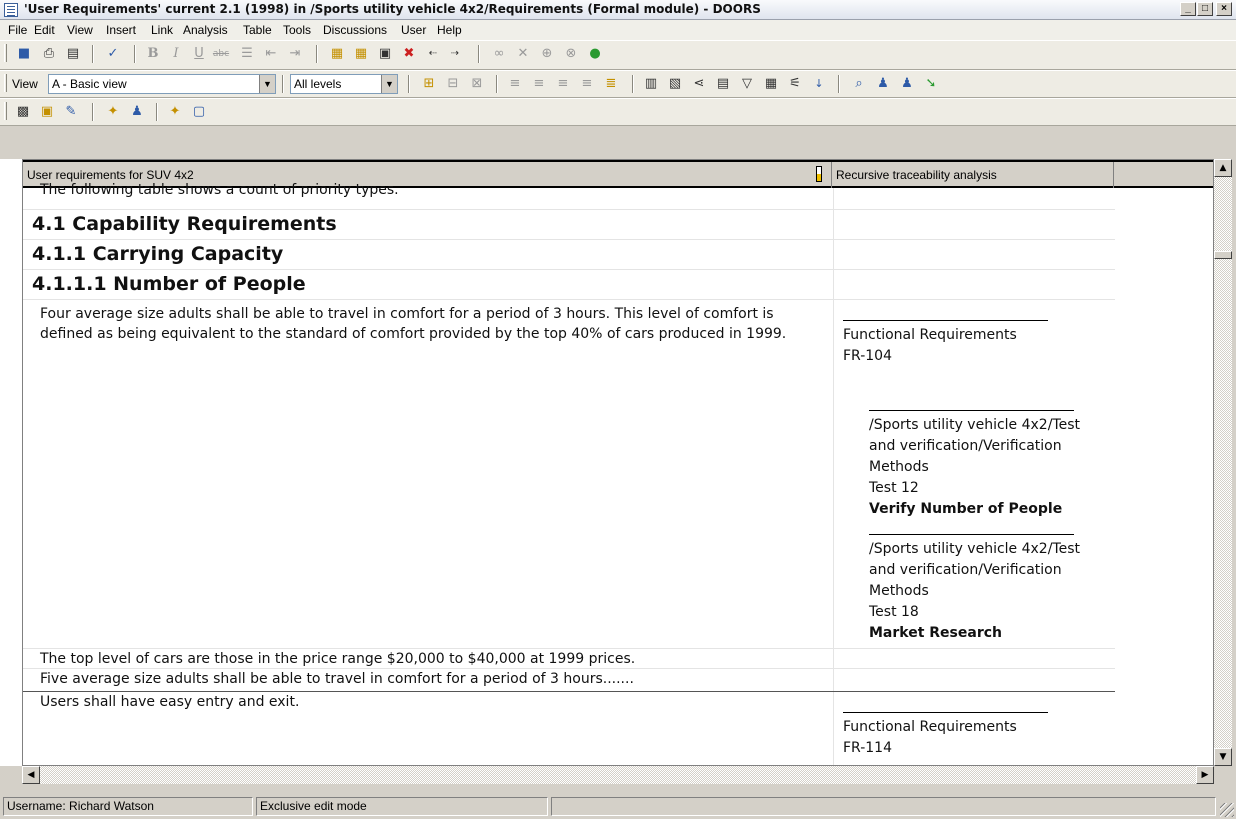  I want to click on maximize-button: □, so click(1205, 9).